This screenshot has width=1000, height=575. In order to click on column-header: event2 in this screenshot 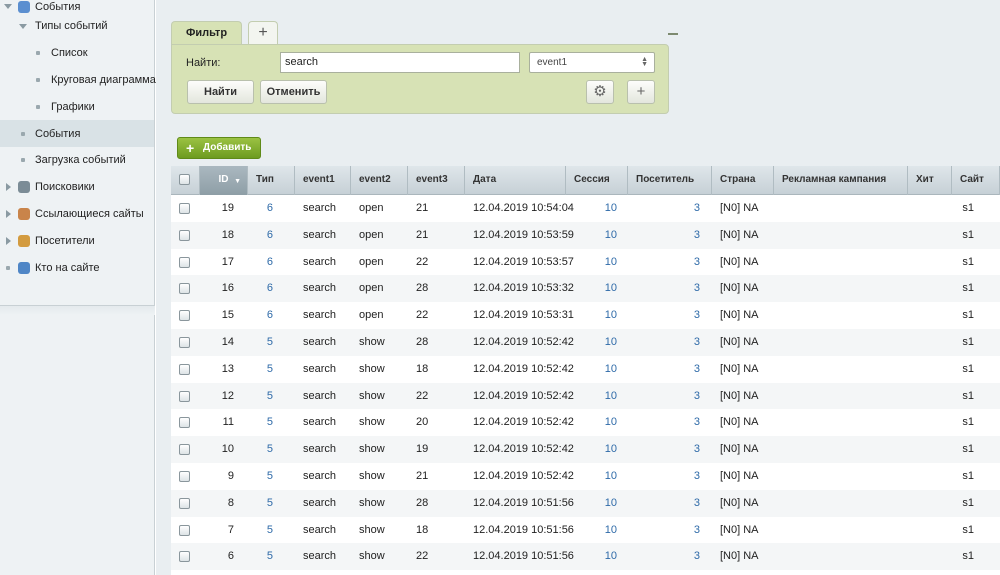, I will do `click(379, 180)`.